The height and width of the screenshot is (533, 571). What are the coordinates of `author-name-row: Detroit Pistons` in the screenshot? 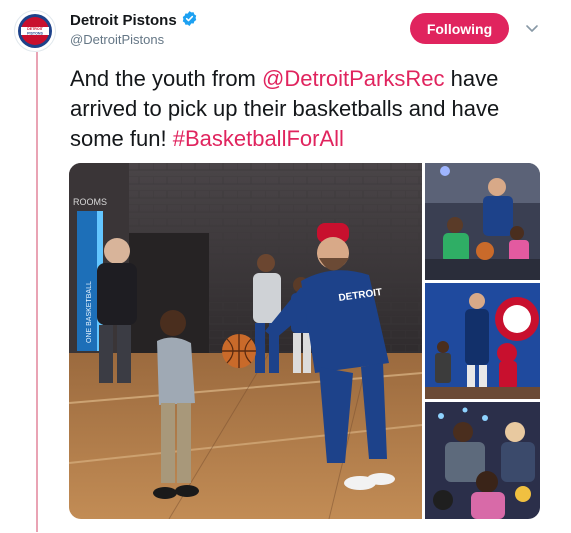 It's located at (134, 20).